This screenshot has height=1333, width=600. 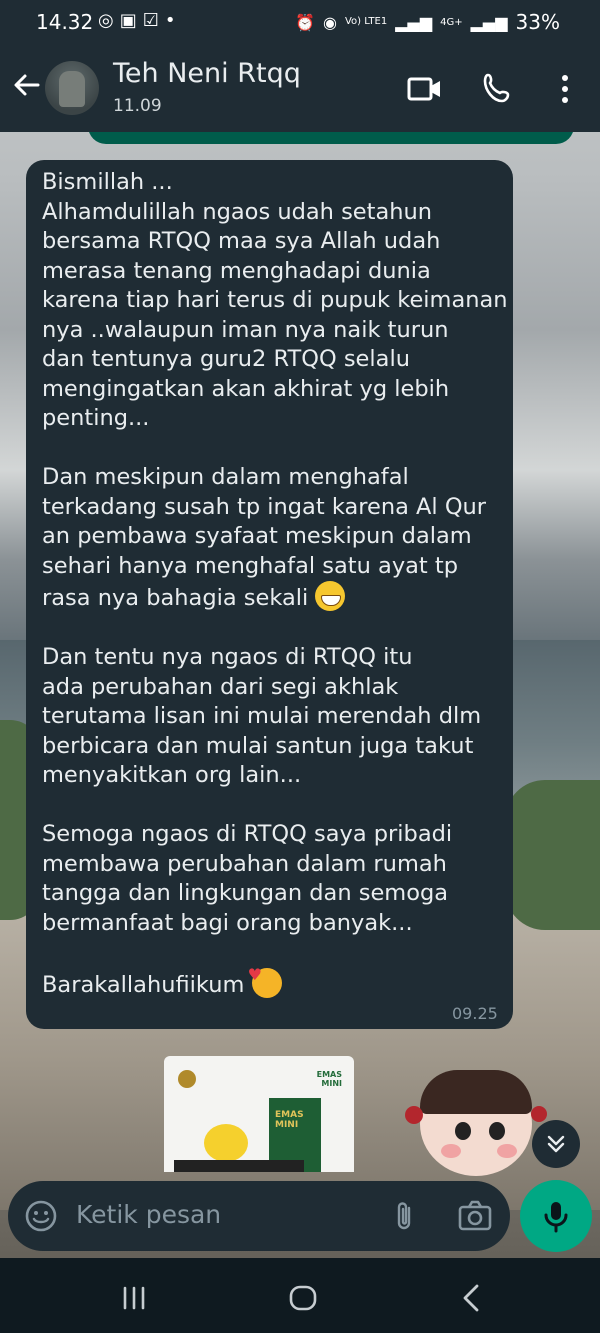 What do you see at coordinates (41, 1216) in the screenshot?
I see `emoji-icon` at bounding box center [41, 1216].